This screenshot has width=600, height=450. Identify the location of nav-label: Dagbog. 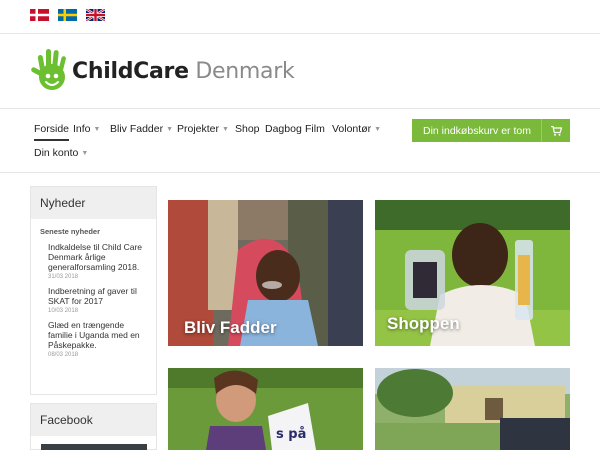
(283, 129).